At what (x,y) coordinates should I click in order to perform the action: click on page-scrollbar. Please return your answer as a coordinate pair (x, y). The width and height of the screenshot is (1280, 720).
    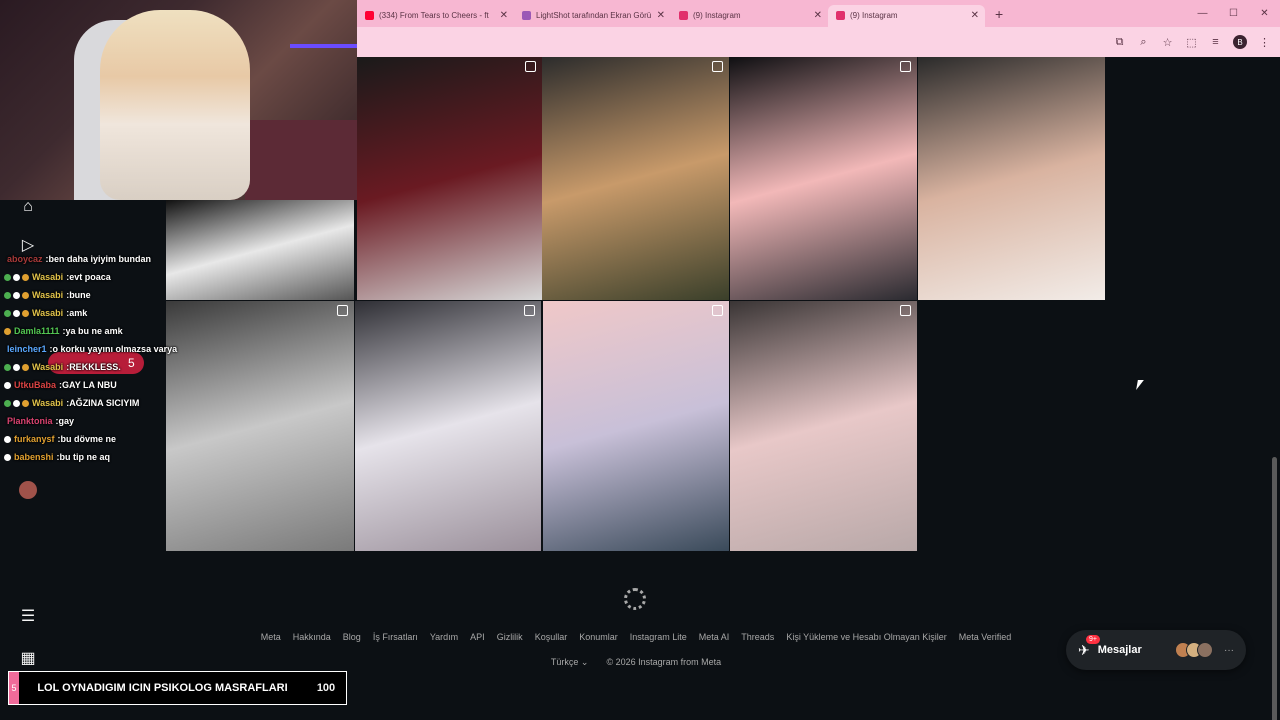
    Looking at the image, I should click on (1274, 388).